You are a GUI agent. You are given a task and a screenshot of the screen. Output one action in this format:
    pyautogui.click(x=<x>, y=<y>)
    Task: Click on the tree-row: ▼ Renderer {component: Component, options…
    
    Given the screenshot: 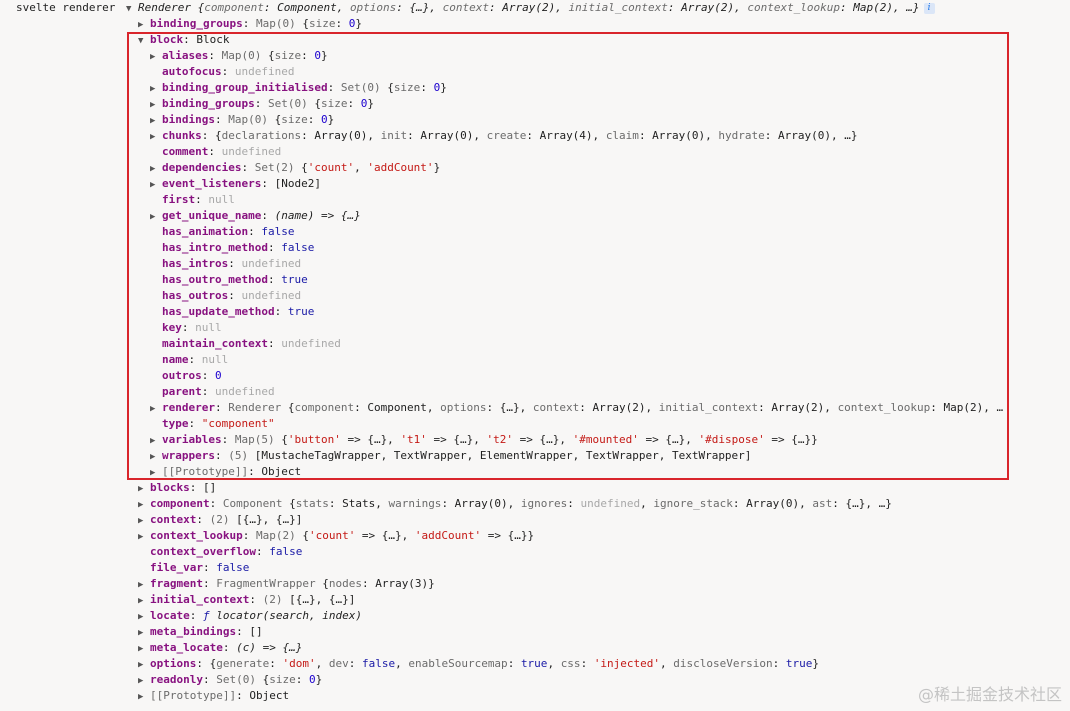 What is the action you would take?
    pyautogui.click(x=530, y=8)
    